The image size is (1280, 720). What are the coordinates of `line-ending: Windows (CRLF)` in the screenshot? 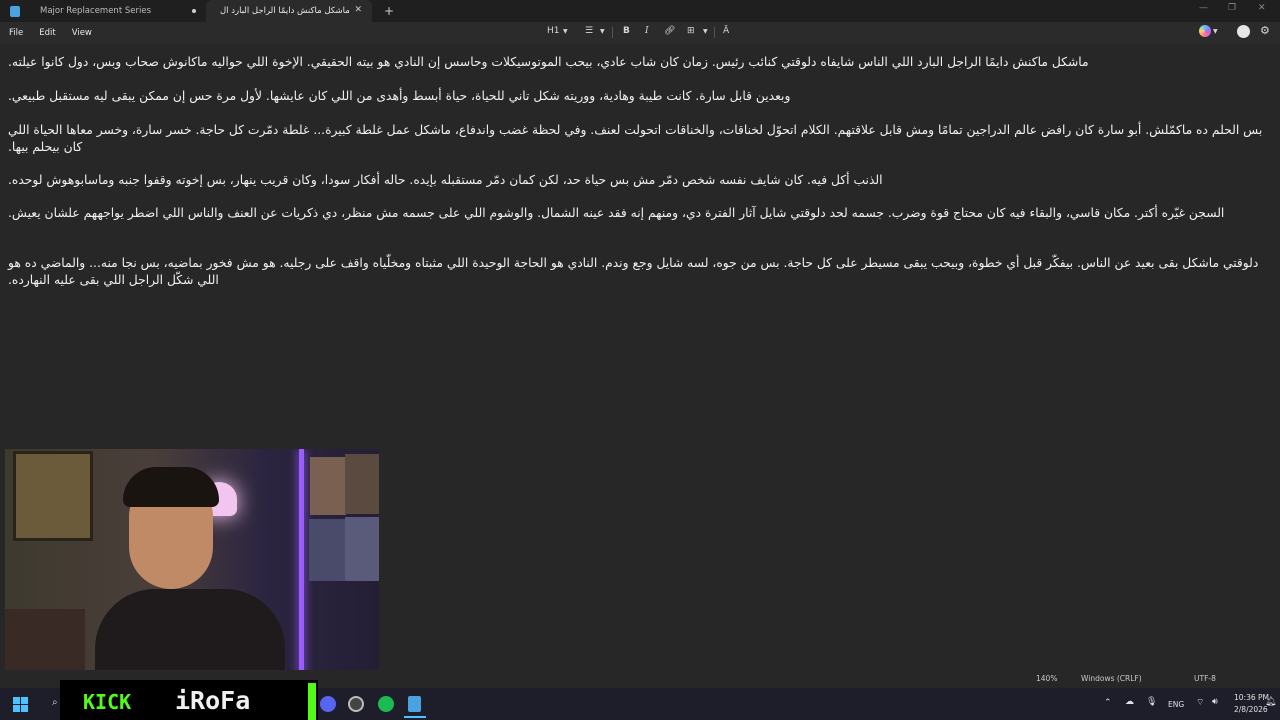 It's located at (1111, 678).